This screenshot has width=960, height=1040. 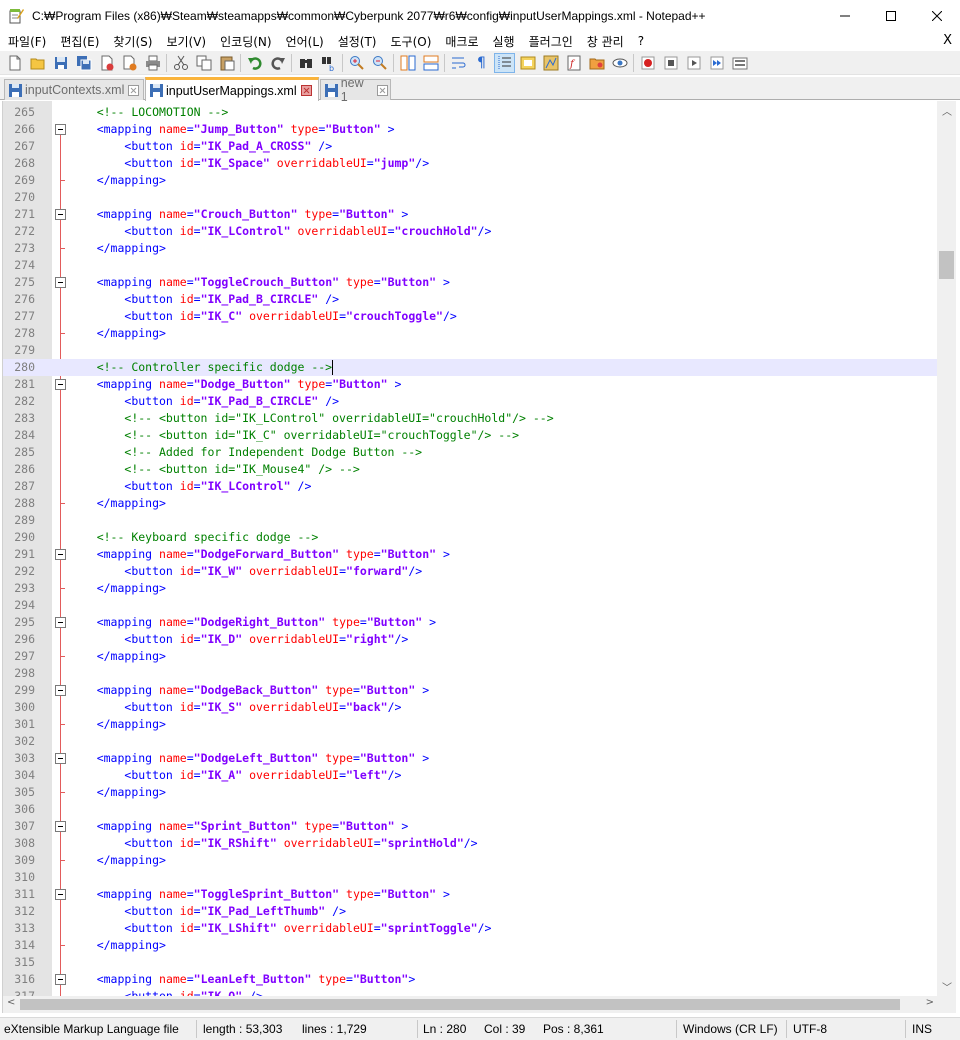 I want to click on save-macro-icon, so click(x=739, y=63).